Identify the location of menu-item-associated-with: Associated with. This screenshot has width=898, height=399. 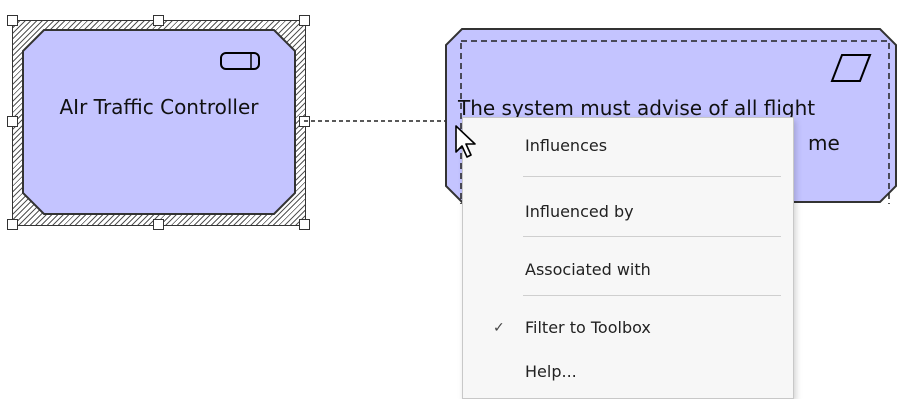
(628, 270).